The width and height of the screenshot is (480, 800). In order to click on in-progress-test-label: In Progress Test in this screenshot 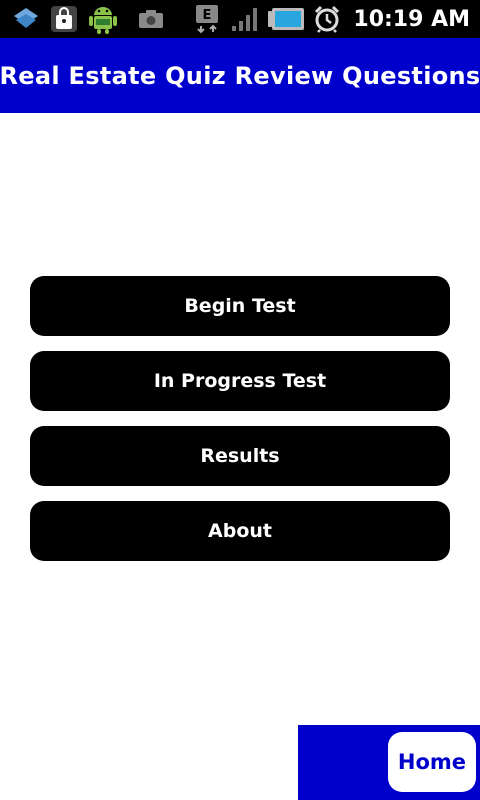, I will do `click(240, 381)`.